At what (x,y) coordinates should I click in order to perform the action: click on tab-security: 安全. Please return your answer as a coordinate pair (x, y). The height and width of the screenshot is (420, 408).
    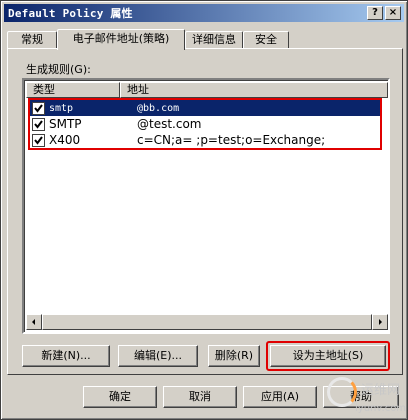
    Looking at the image, I should click on (266, 40).